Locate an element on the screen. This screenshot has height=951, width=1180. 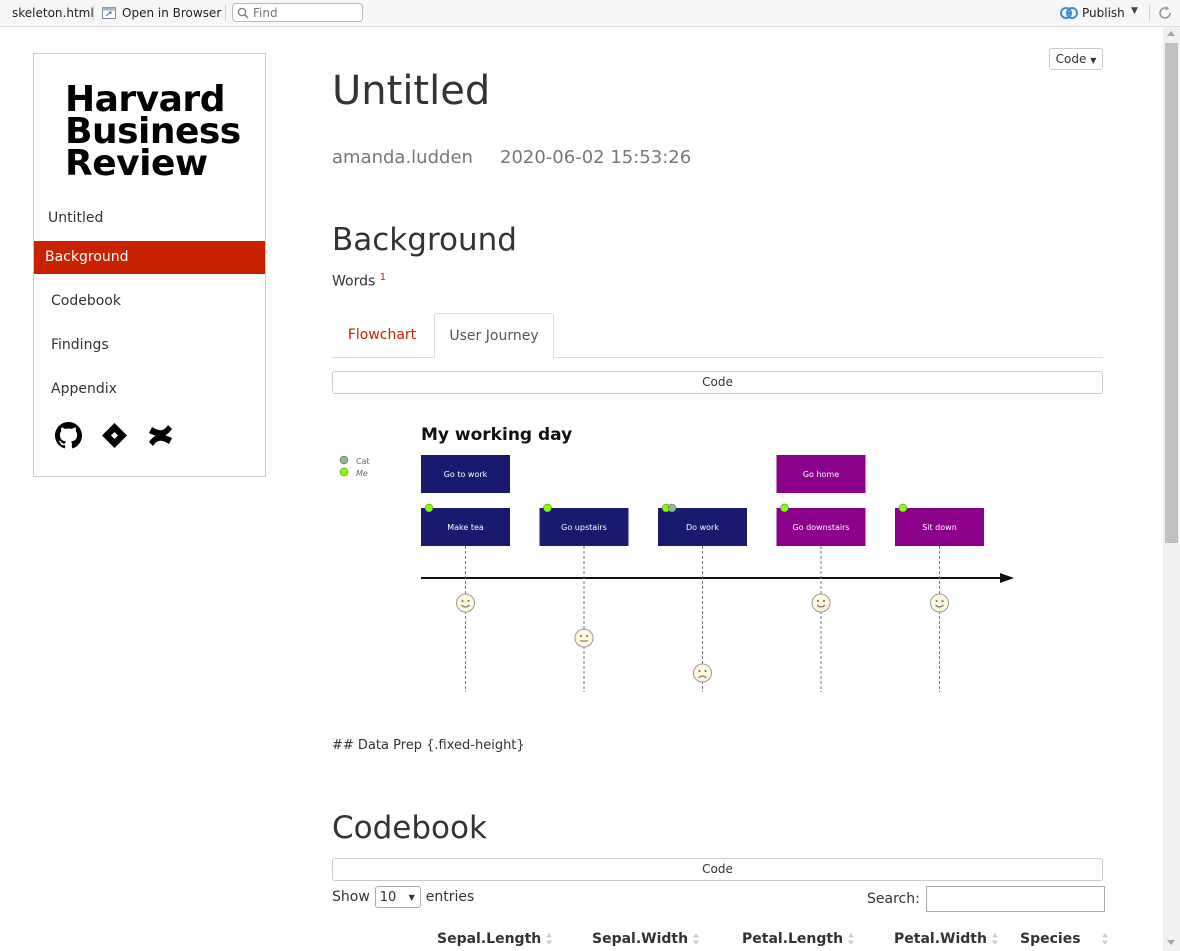
column-header-species: Species is located at coordinates (1064, 939).